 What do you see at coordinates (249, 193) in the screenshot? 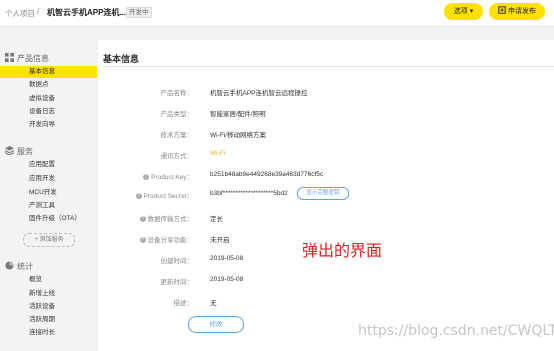
I see `field-value-product-secret: b3bf********************5bd2` at bounding box center [249, 193].